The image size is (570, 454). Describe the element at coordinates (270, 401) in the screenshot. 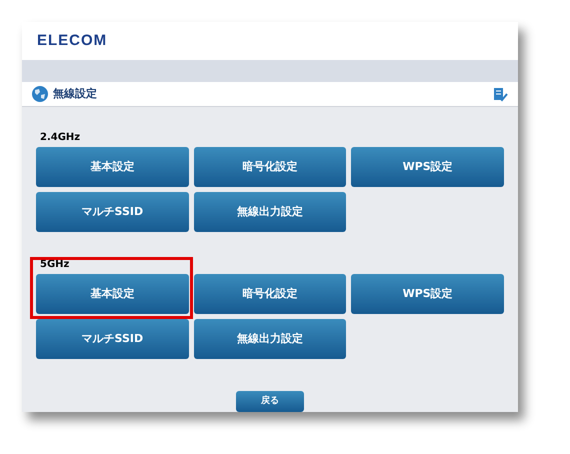

I see `back-button: 戻る` at that location.